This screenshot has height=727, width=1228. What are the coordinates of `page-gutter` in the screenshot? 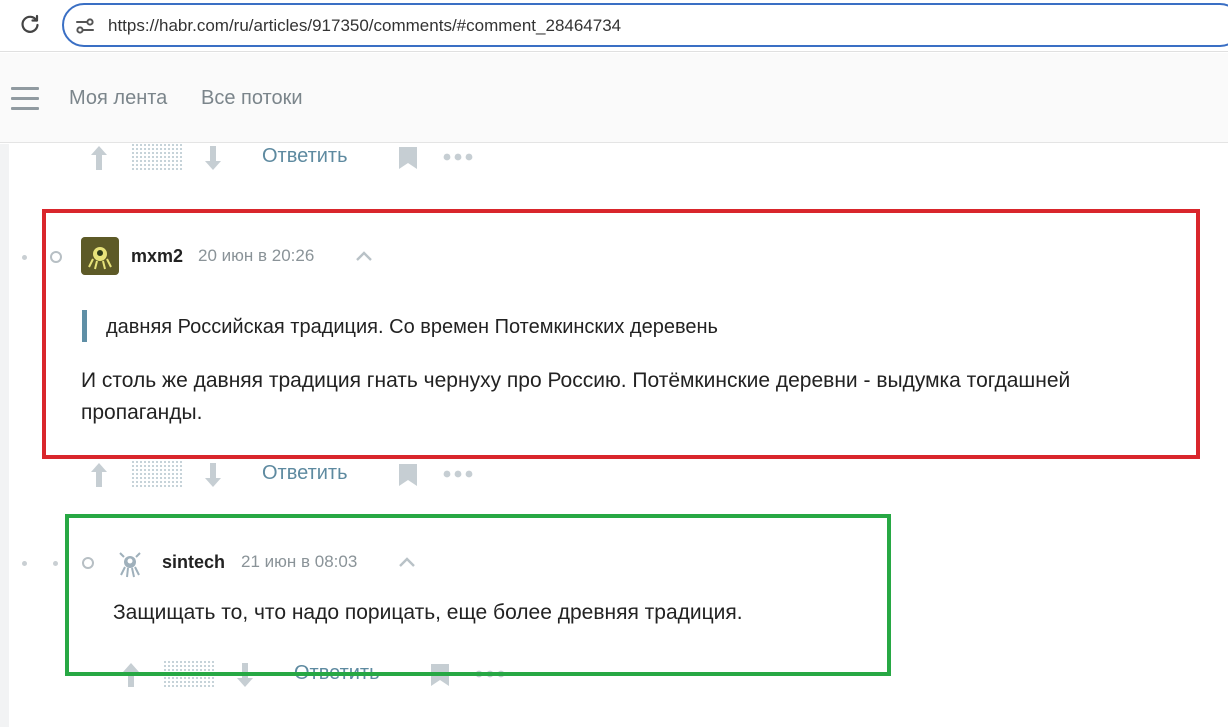 It's located at (4, 435).